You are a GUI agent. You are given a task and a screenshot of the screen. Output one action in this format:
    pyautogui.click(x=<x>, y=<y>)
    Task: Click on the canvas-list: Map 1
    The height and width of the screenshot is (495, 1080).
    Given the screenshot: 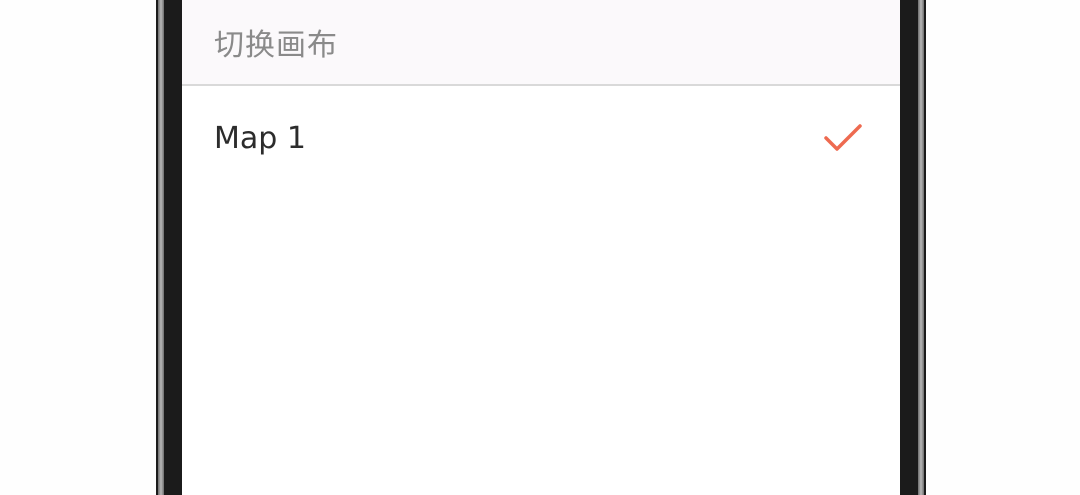 What is the action you would take?
    pyautogui.click(x=541, y=138)
    